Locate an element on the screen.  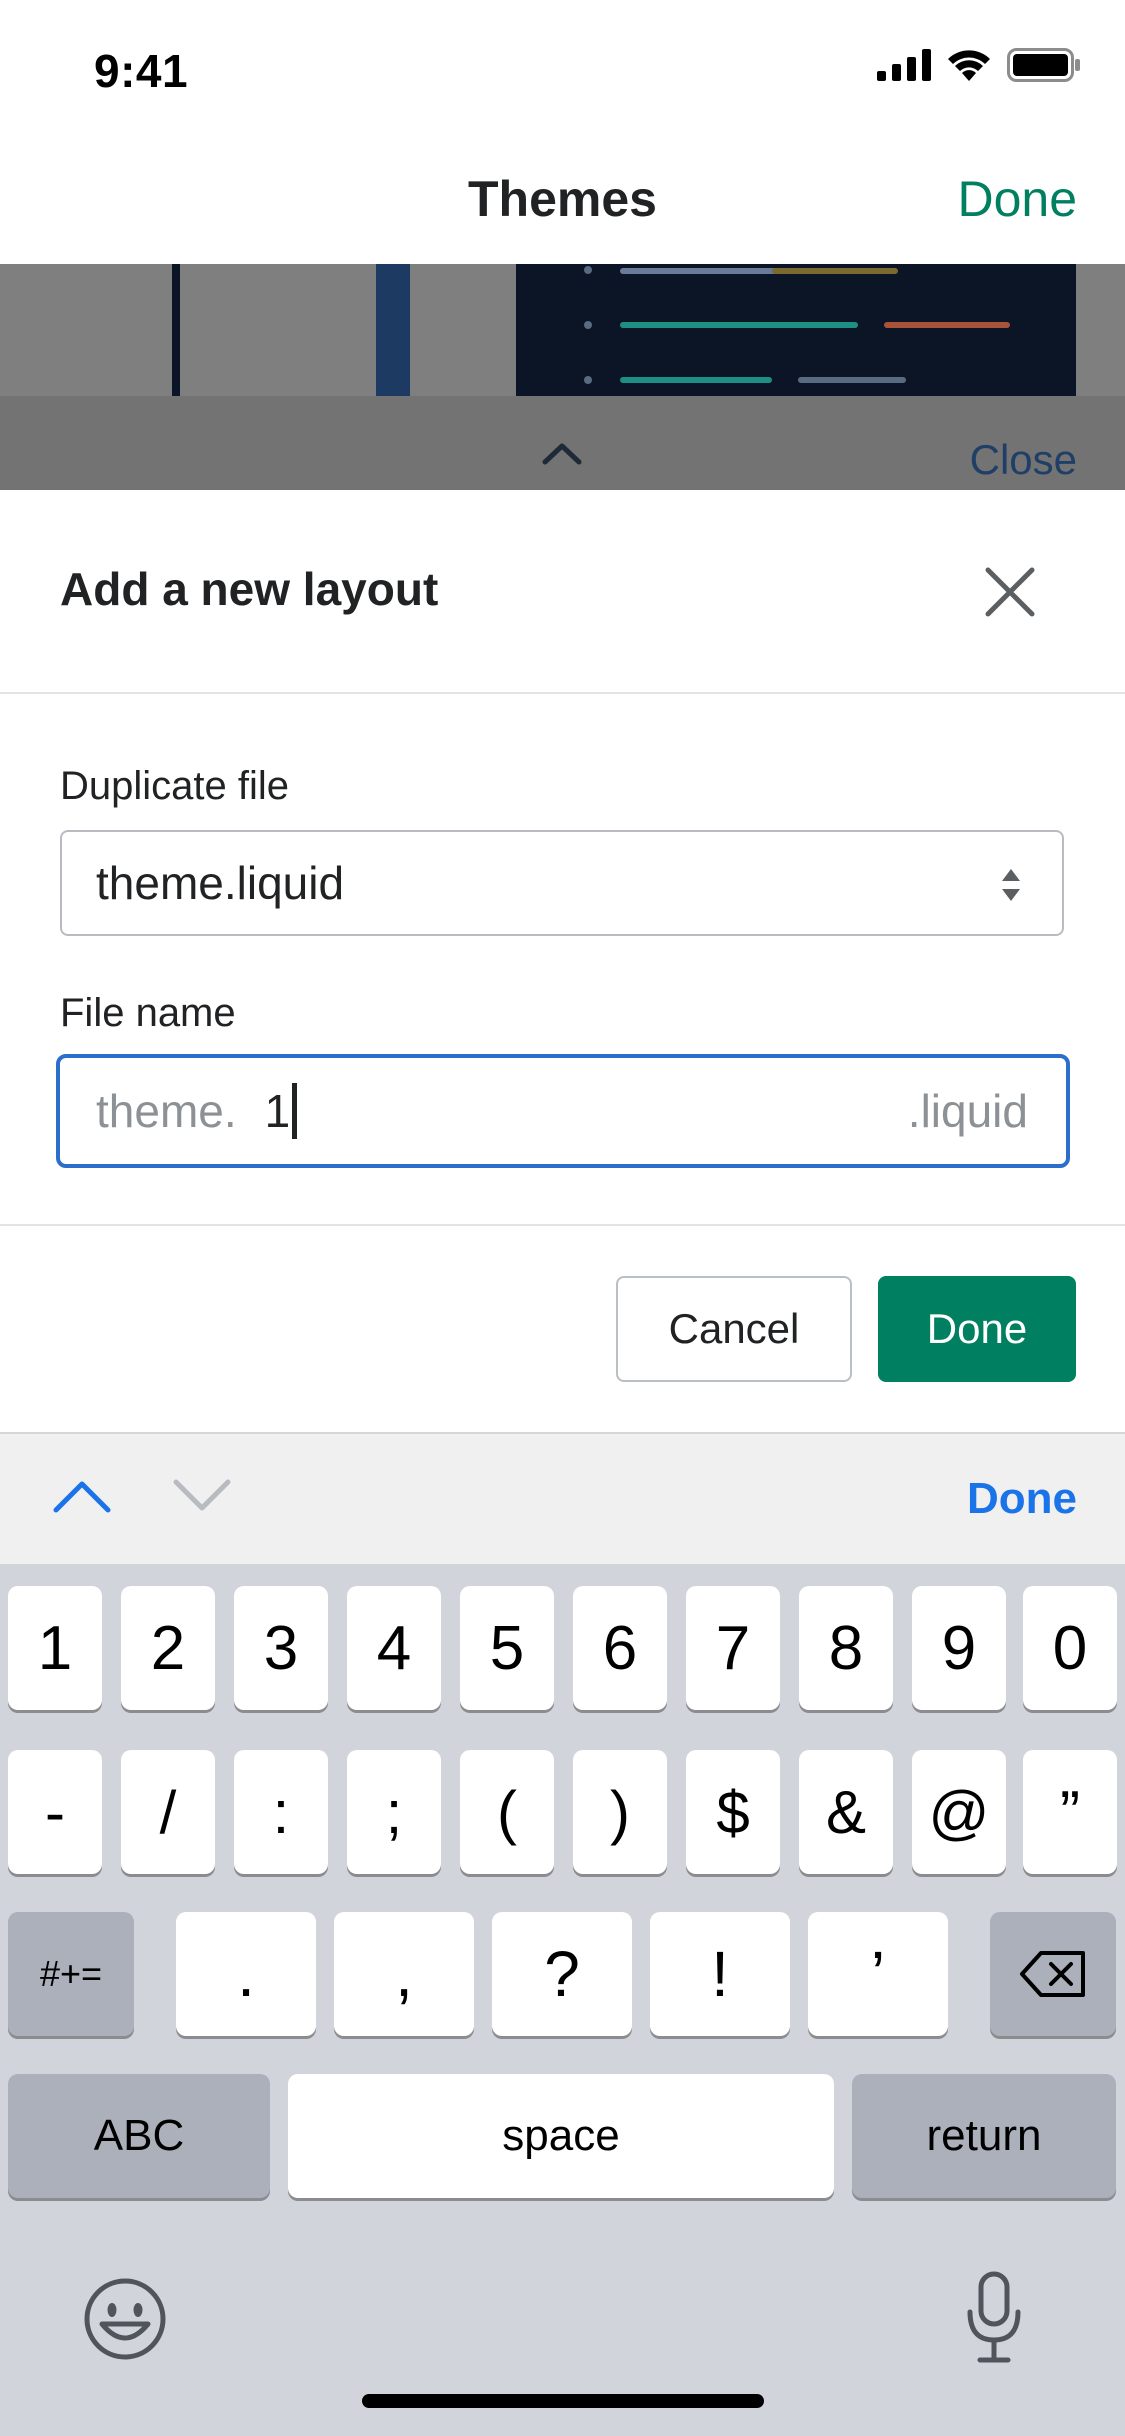
backspace-key is located at coordinates (1053, 1974).